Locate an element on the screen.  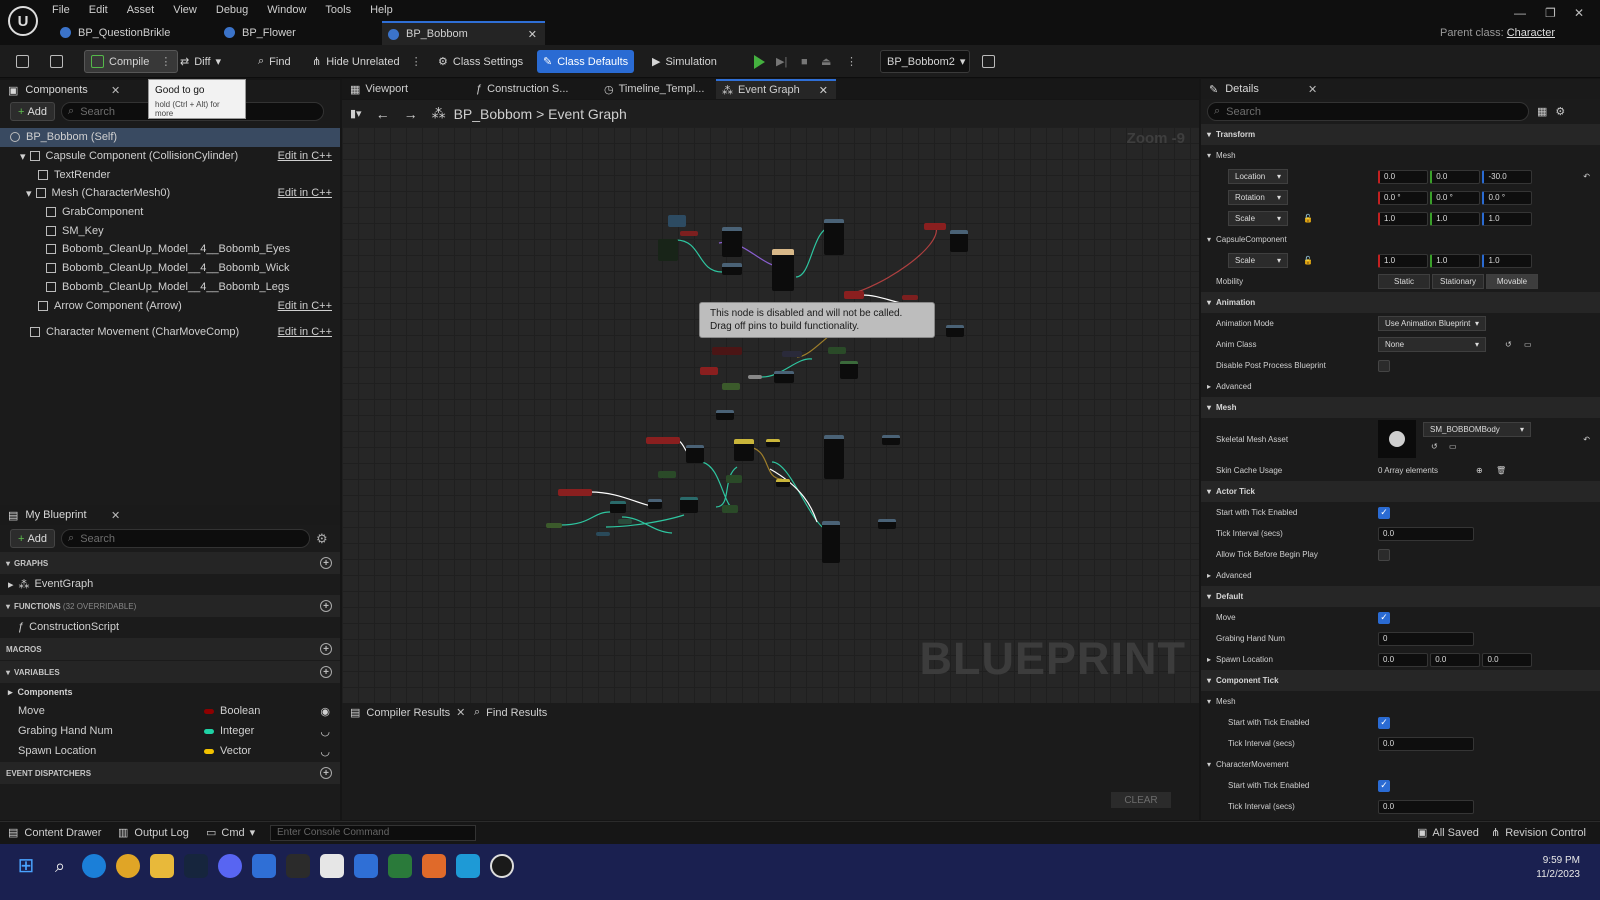
subsection-mesh: ▾ Mesh is located at coordinates (1400, 155).